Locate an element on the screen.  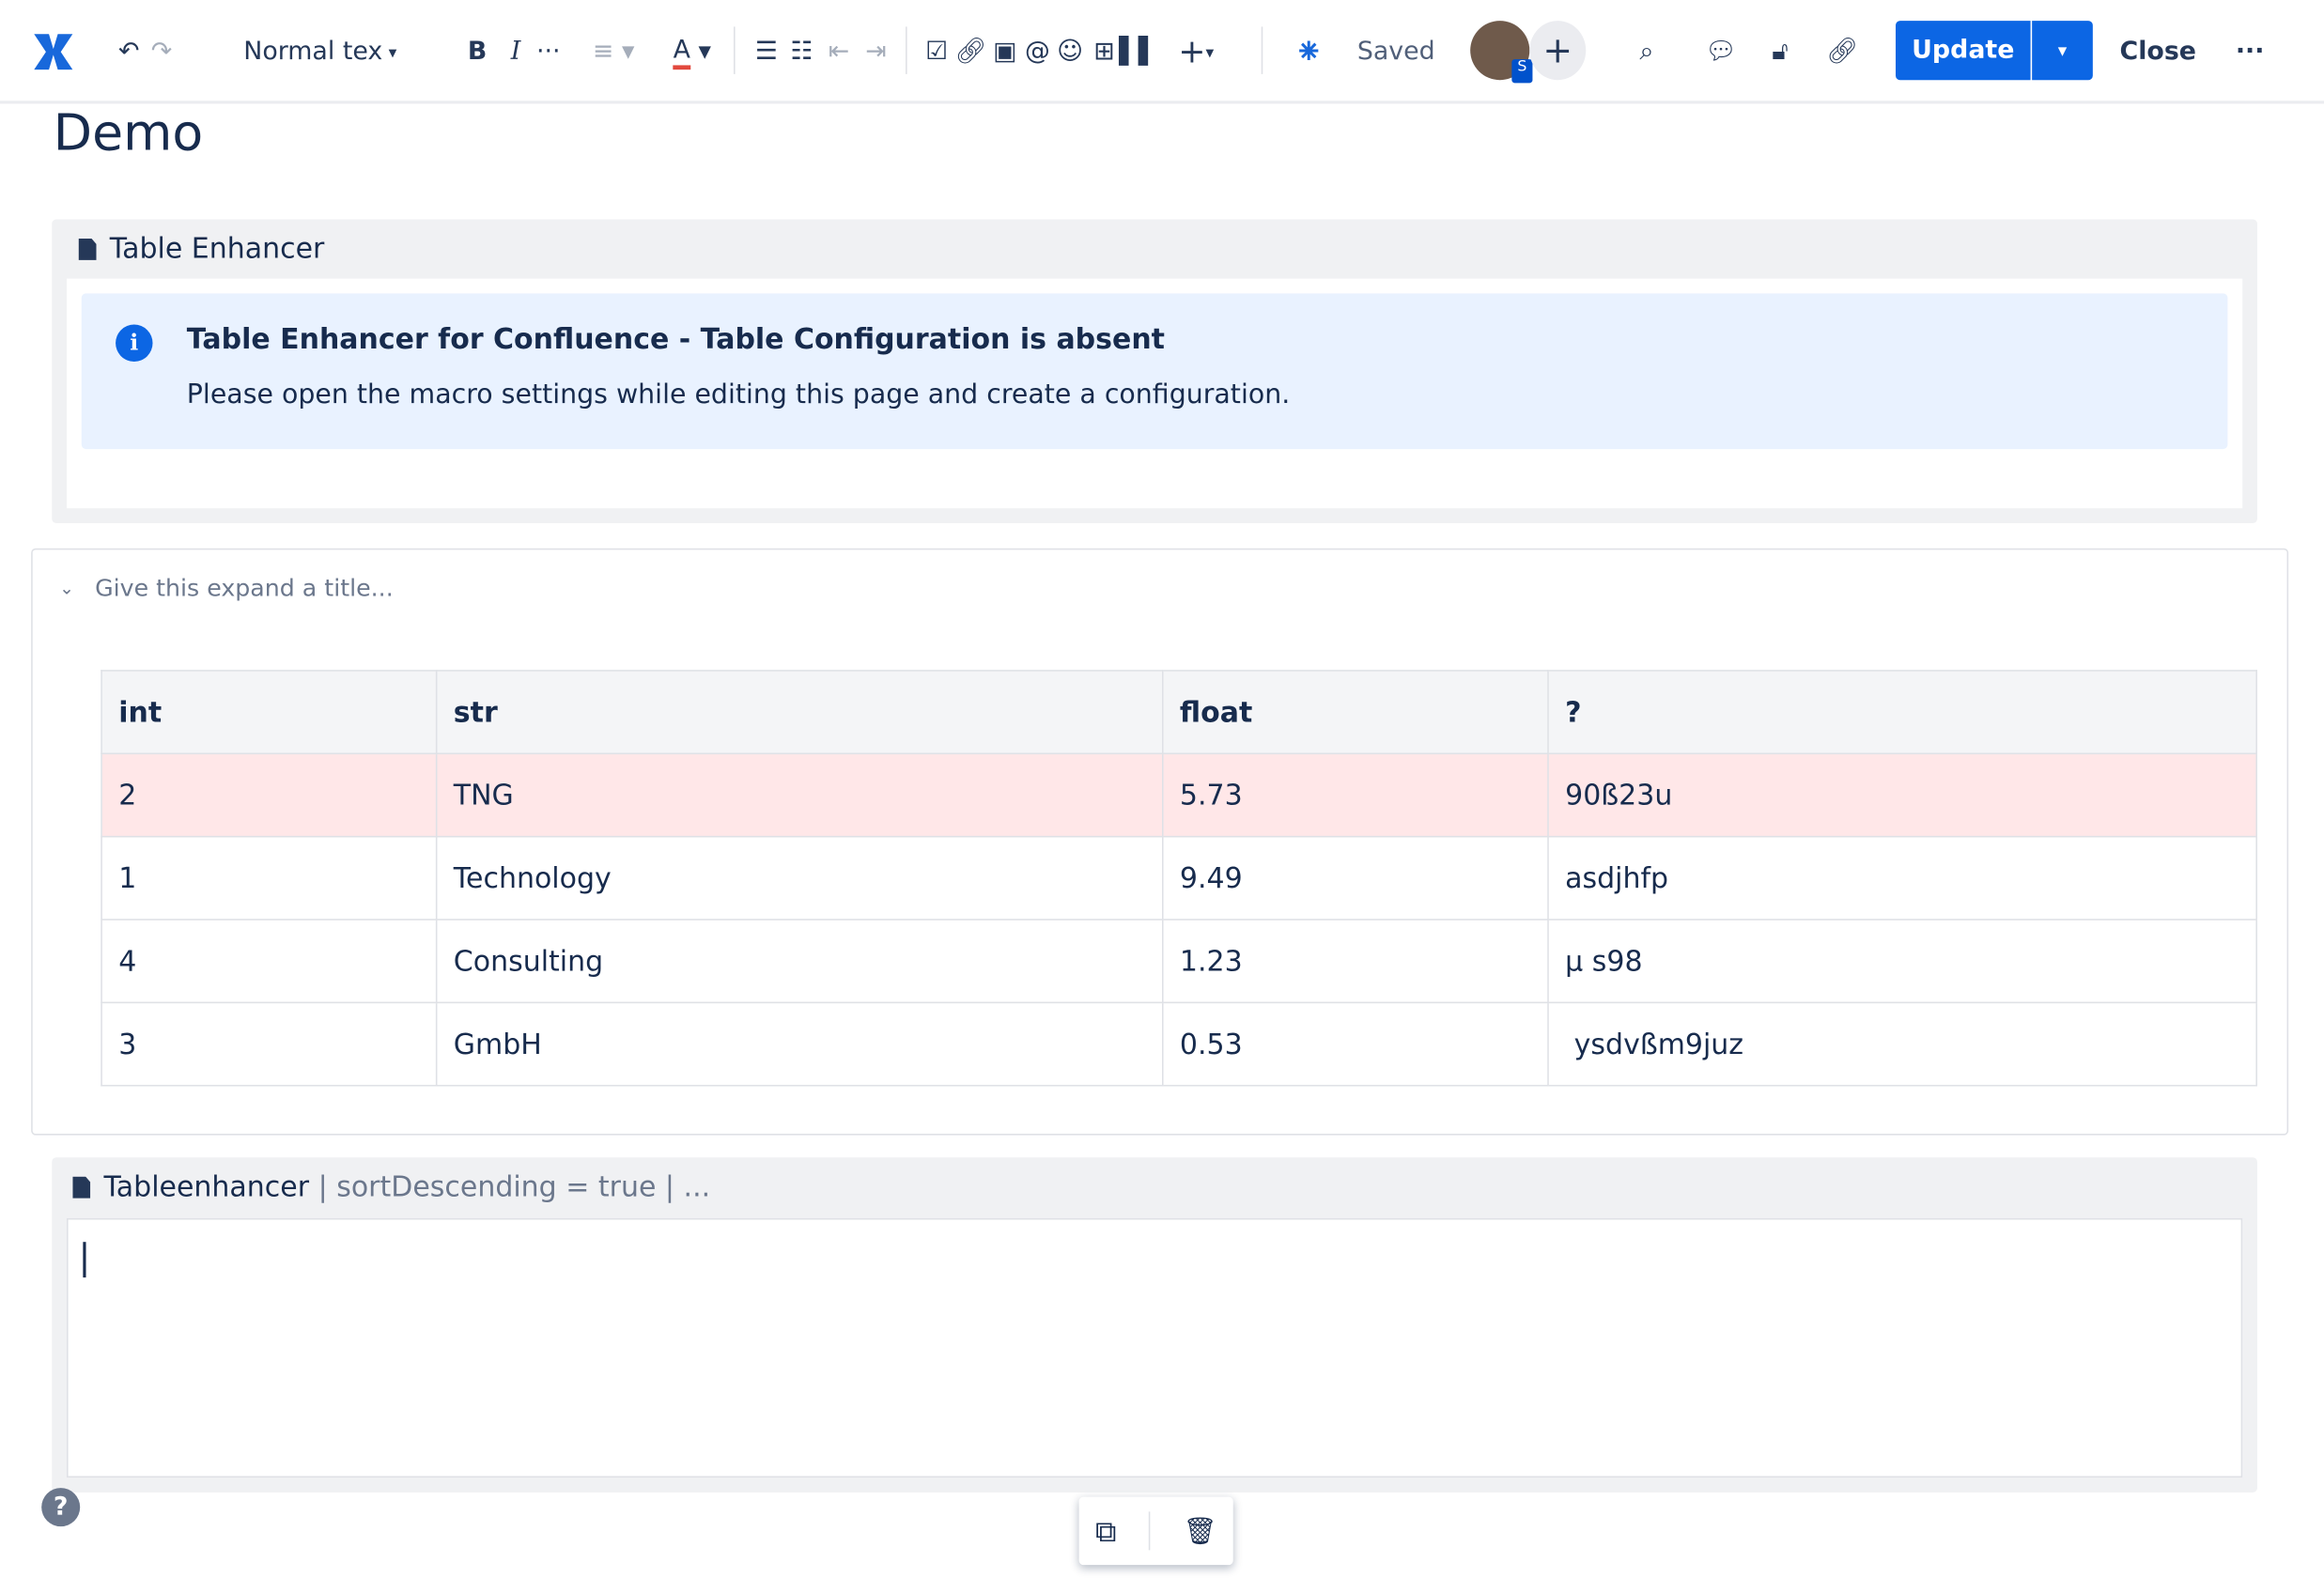
info-icon: i is located at coordinates (135, 343).